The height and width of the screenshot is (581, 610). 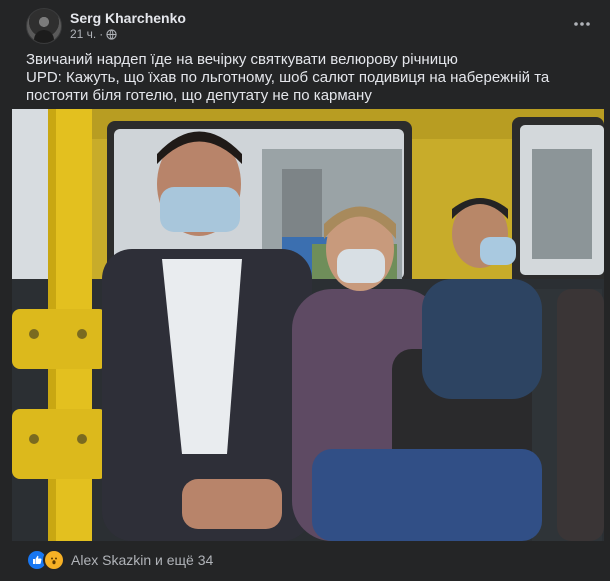 I want to click on wow-icon, so click(x=54, y=560).